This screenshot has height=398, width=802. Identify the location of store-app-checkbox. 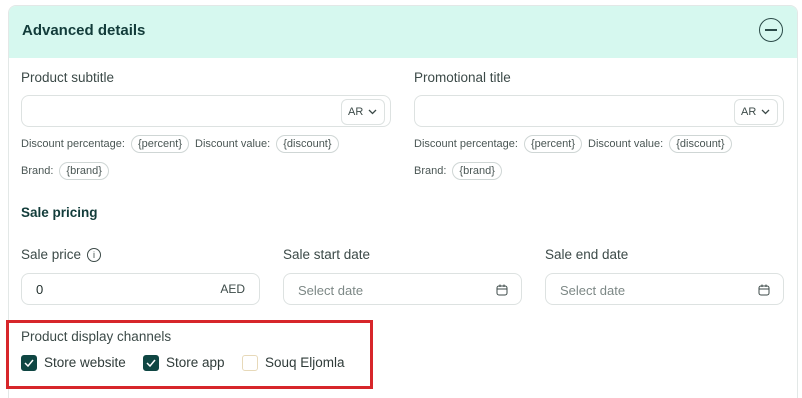
(151, 363).